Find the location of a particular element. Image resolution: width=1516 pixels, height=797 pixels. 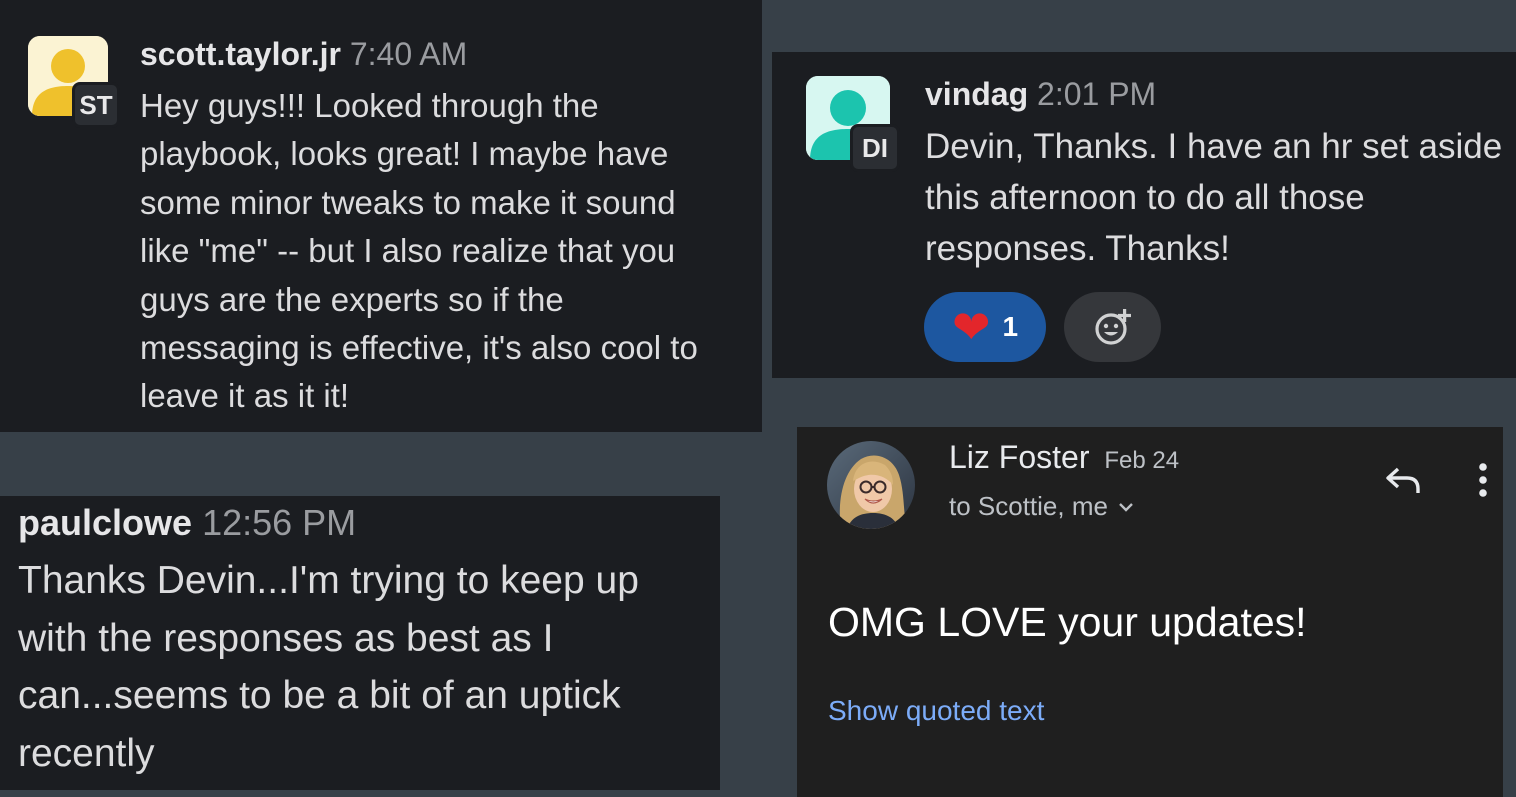

message-line: guys are the experts so if the is located at coordinates (352, 299).